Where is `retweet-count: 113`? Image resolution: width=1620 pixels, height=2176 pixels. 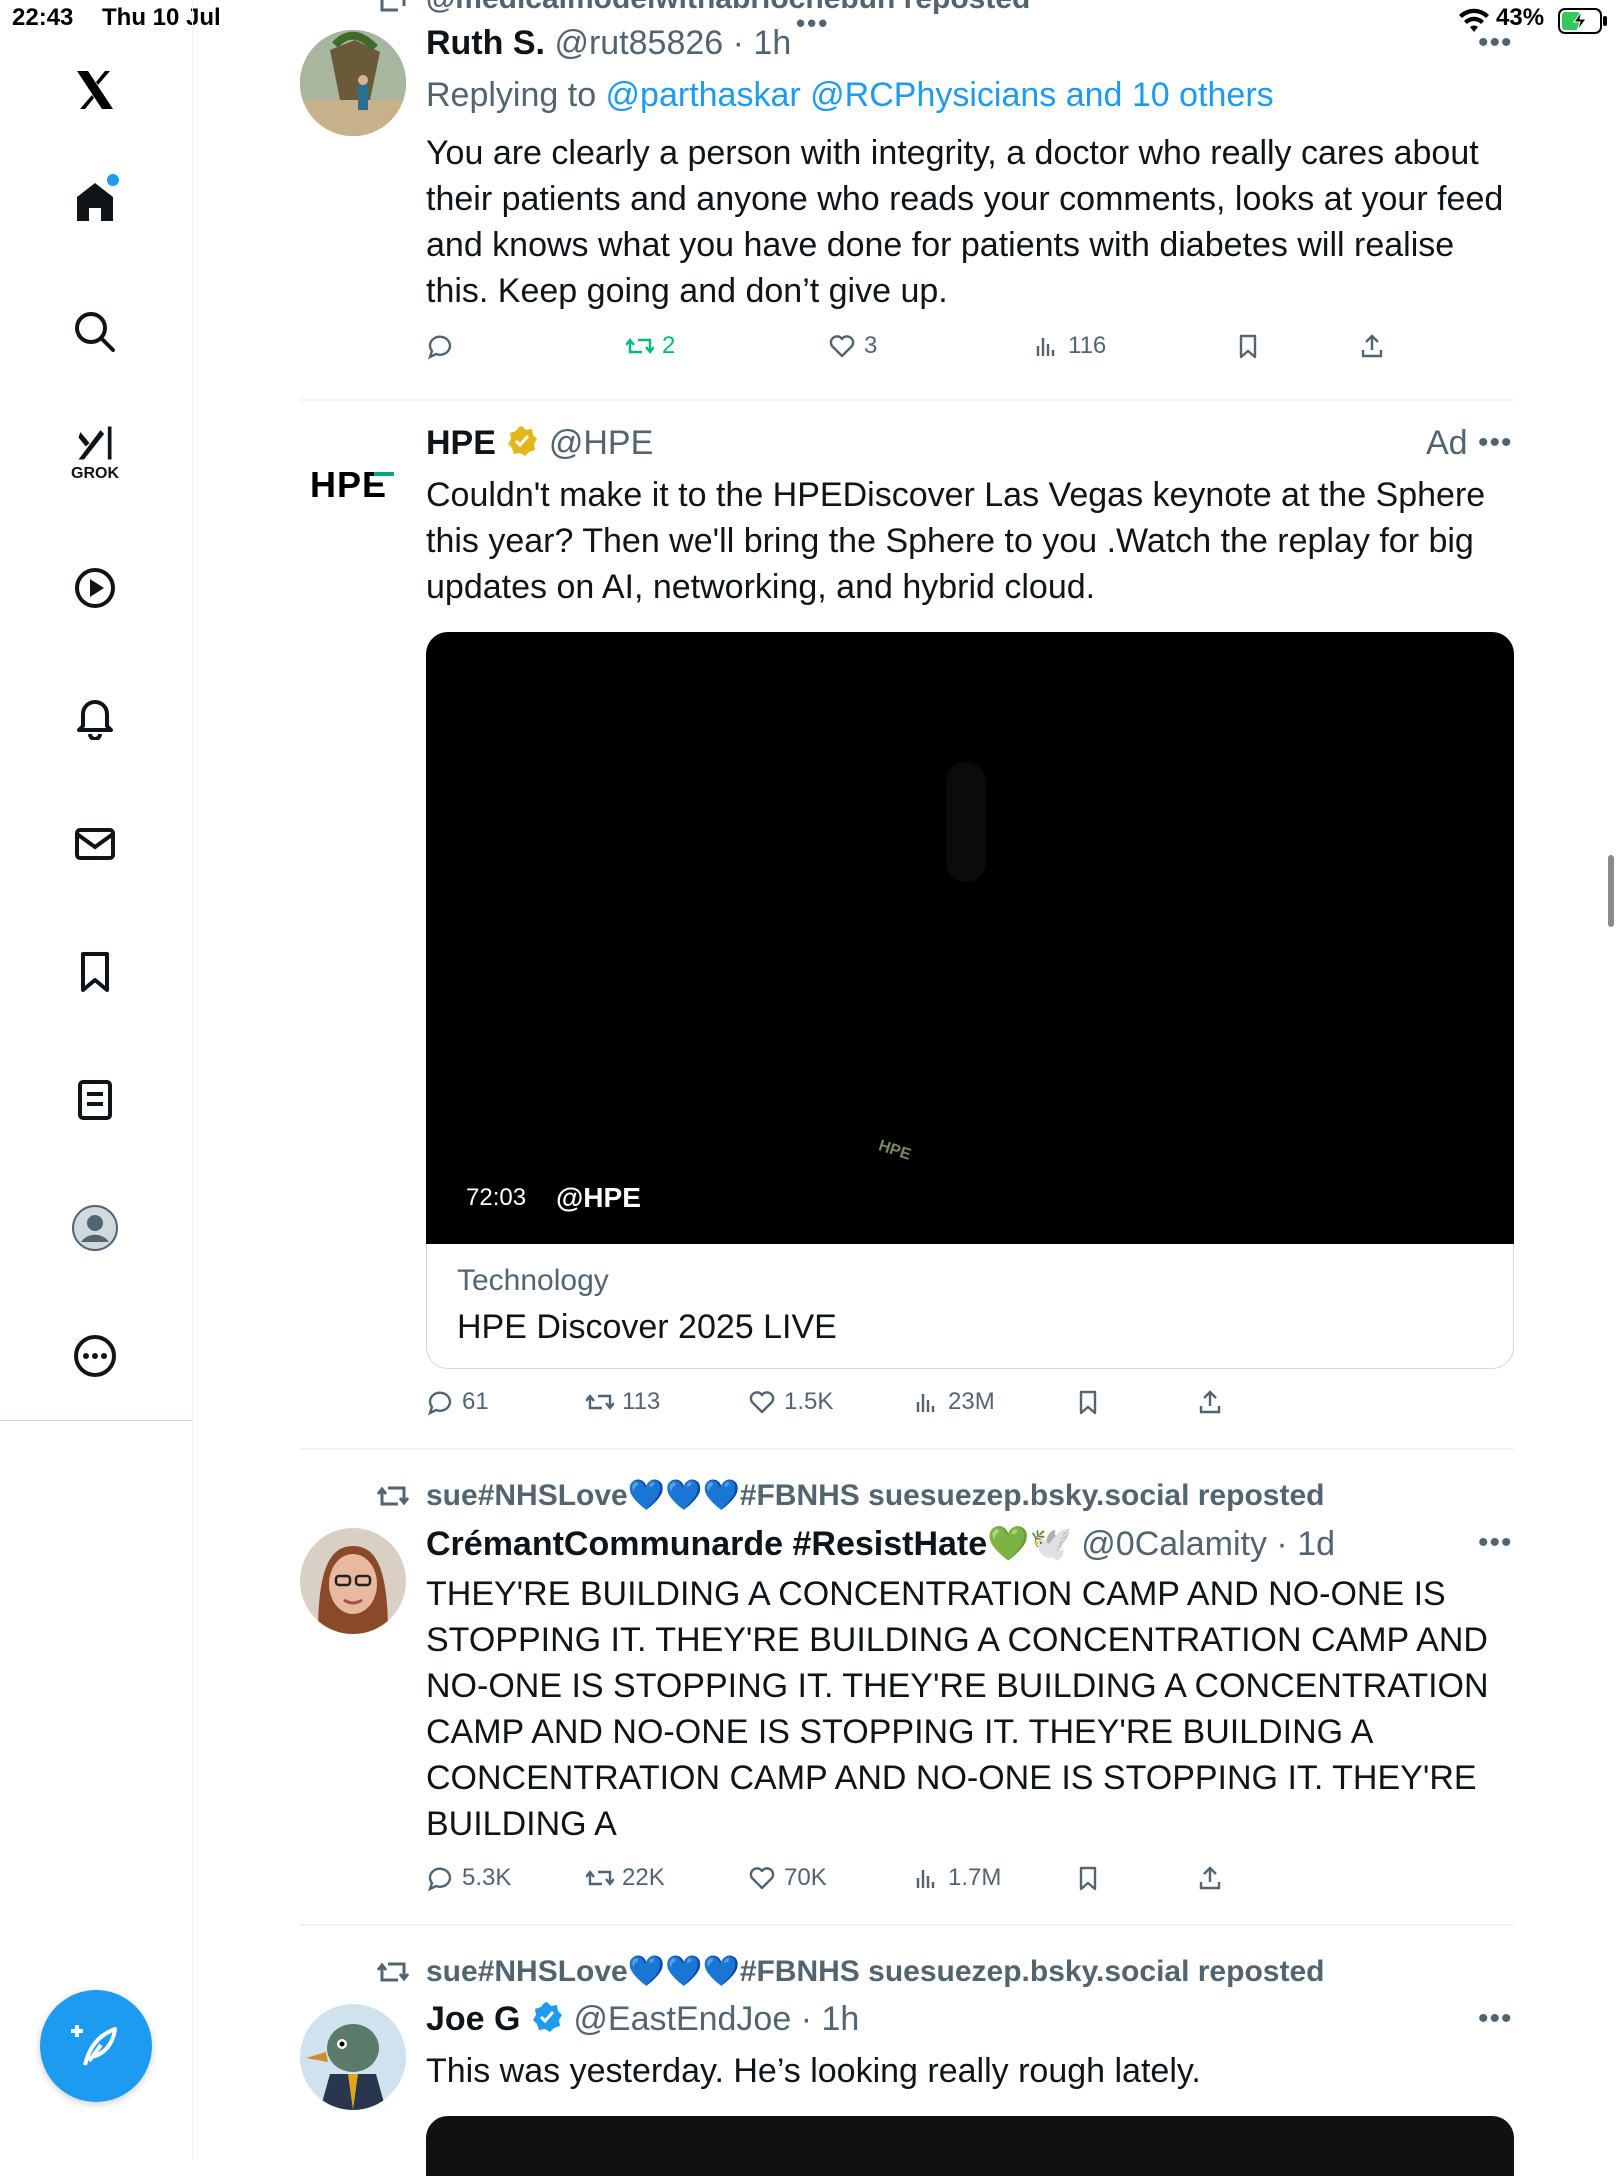 retweet-count: 113 is located at coordinates (641, 1401).